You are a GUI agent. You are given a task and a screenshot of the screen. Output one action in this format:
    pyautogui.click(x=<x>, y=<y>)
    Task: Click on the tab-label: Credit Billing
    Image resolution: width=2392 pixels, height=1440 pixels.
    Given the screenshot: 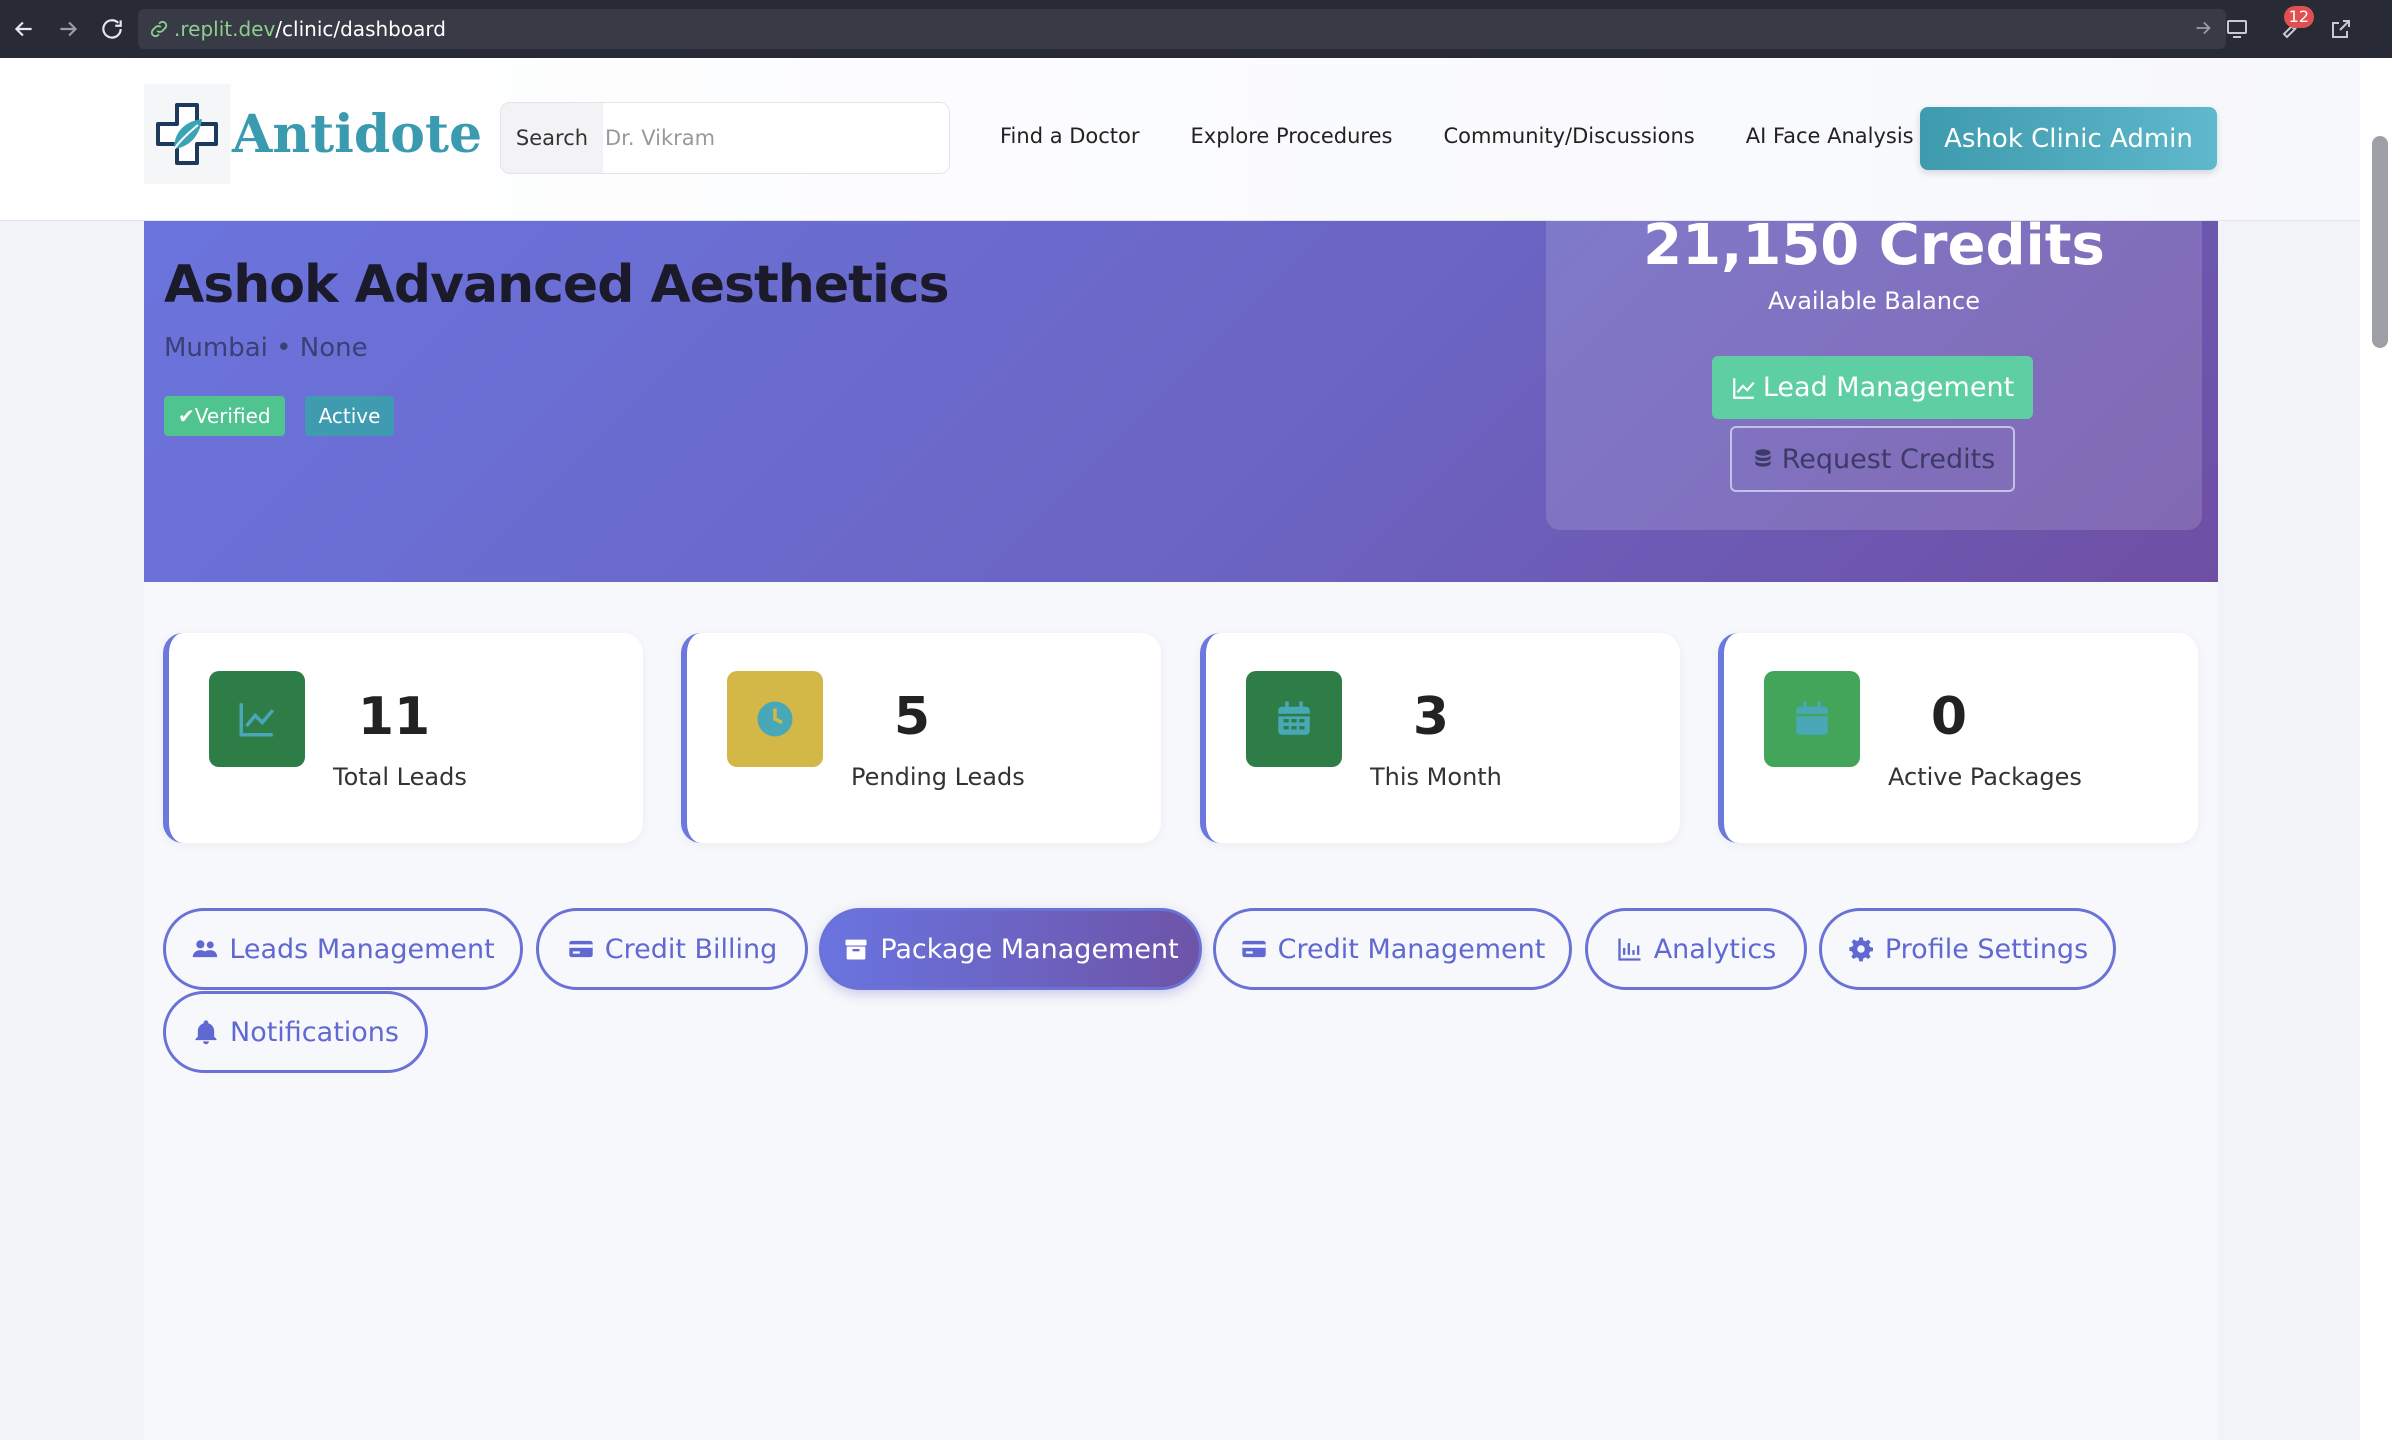 What is the action you would take?
    pyautogui.click(x=691, y=949)
    